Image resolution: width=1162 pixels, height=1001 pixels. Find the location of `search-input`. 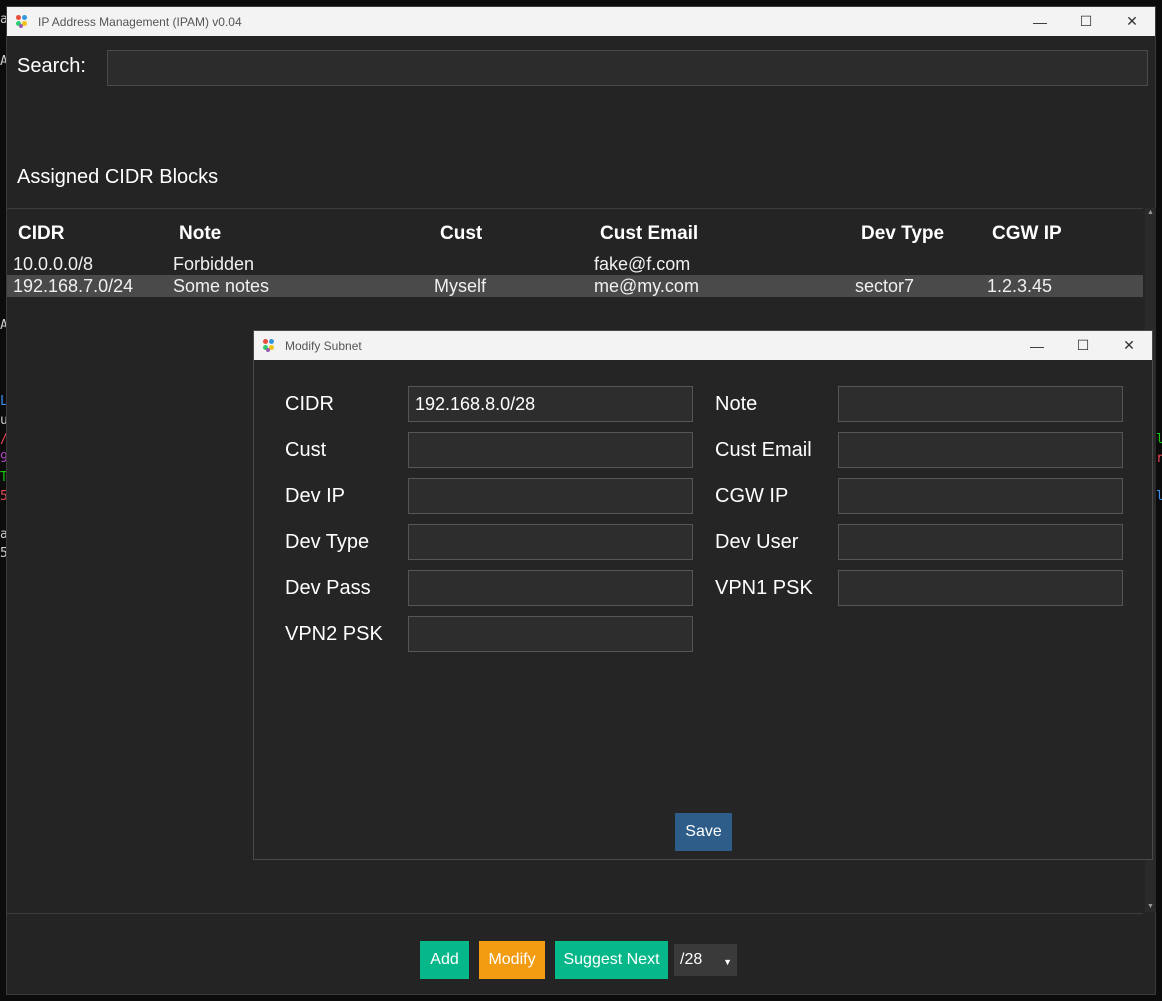

search-input is located at coordinates (627, 68).